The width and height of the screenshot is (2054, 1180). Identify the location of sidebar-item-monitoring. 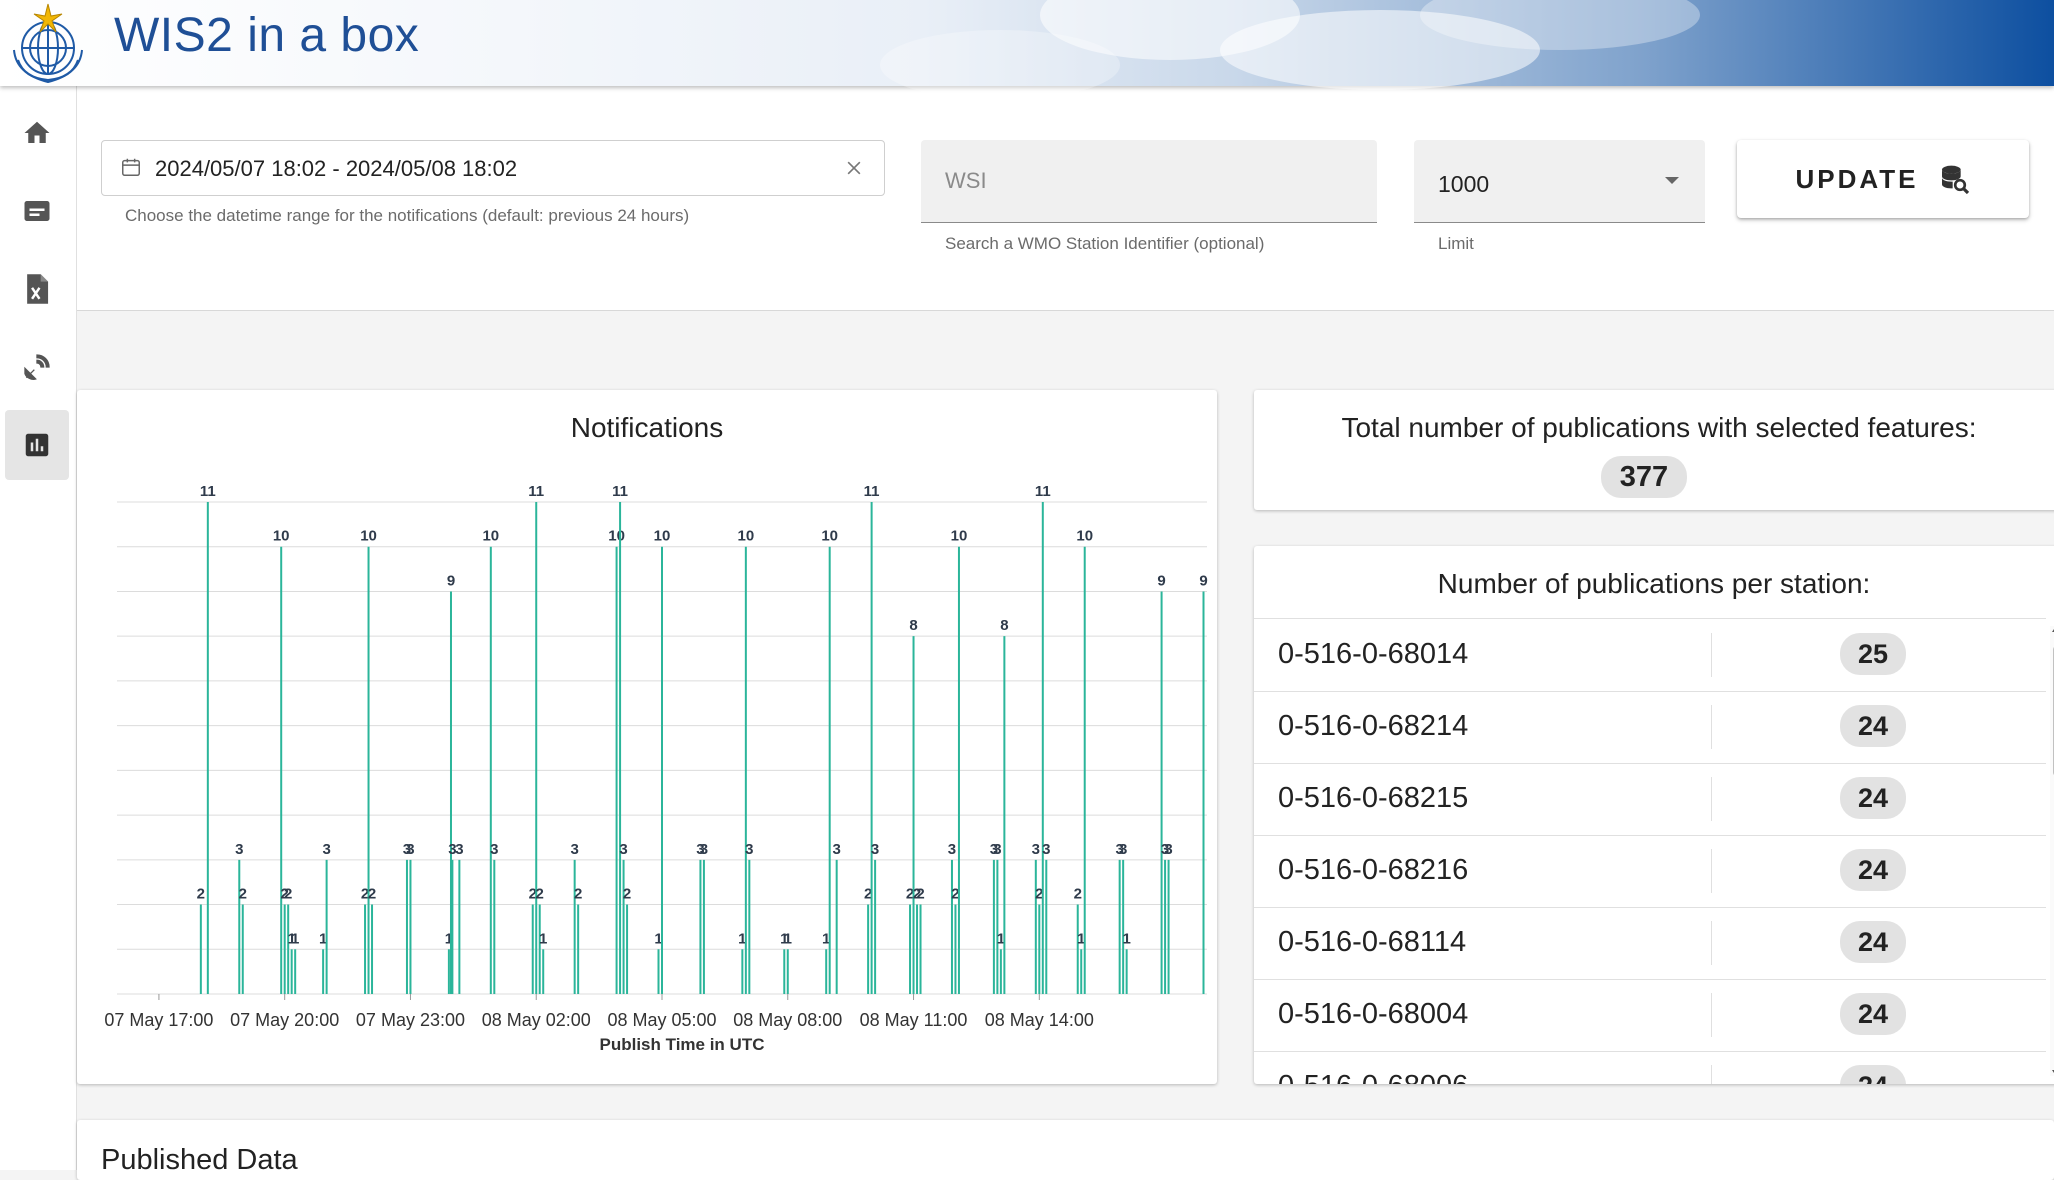
(37, 445).